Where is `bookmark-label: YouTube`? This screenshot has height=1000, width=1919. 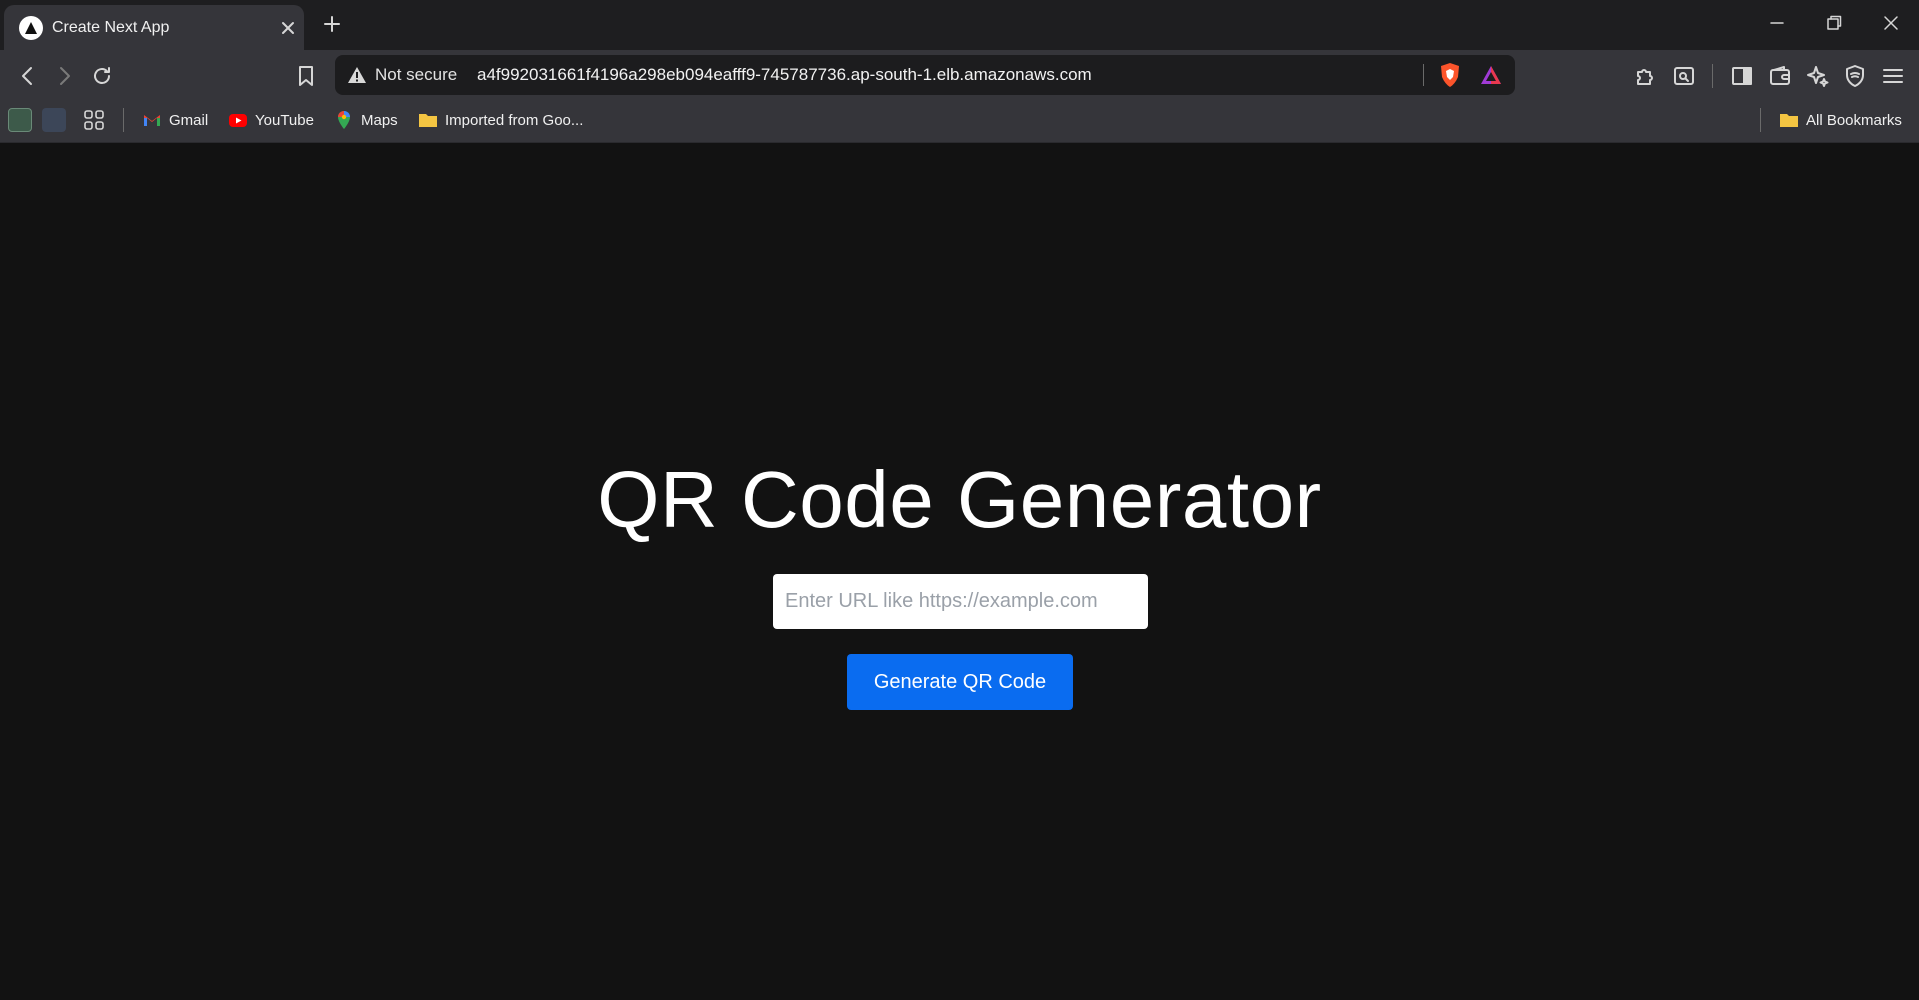 bookmark-label: YouTube is located at coordinates (284, 120).